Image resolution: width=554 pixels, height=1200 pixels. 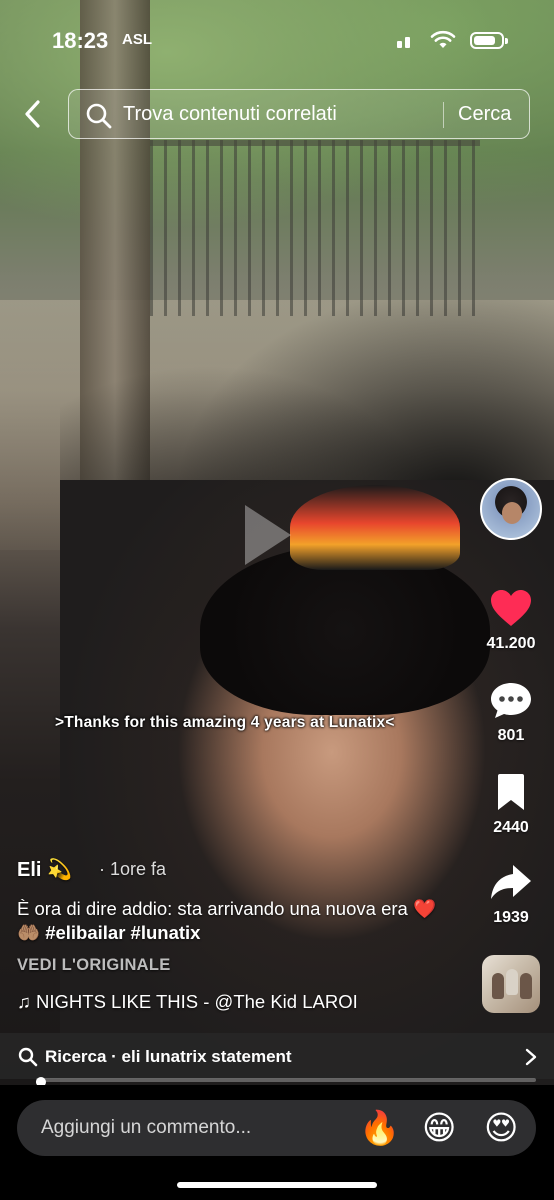 I want to click on see-original-link: VEDI L'ORIGINALE, so click(x=94, y=965).